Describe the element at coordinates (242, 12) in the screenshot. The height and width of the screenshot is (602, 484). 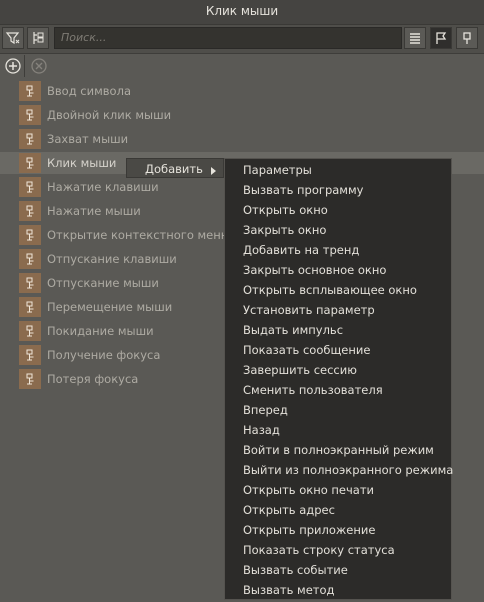
I see `window-title: Клик мыши` at that location.